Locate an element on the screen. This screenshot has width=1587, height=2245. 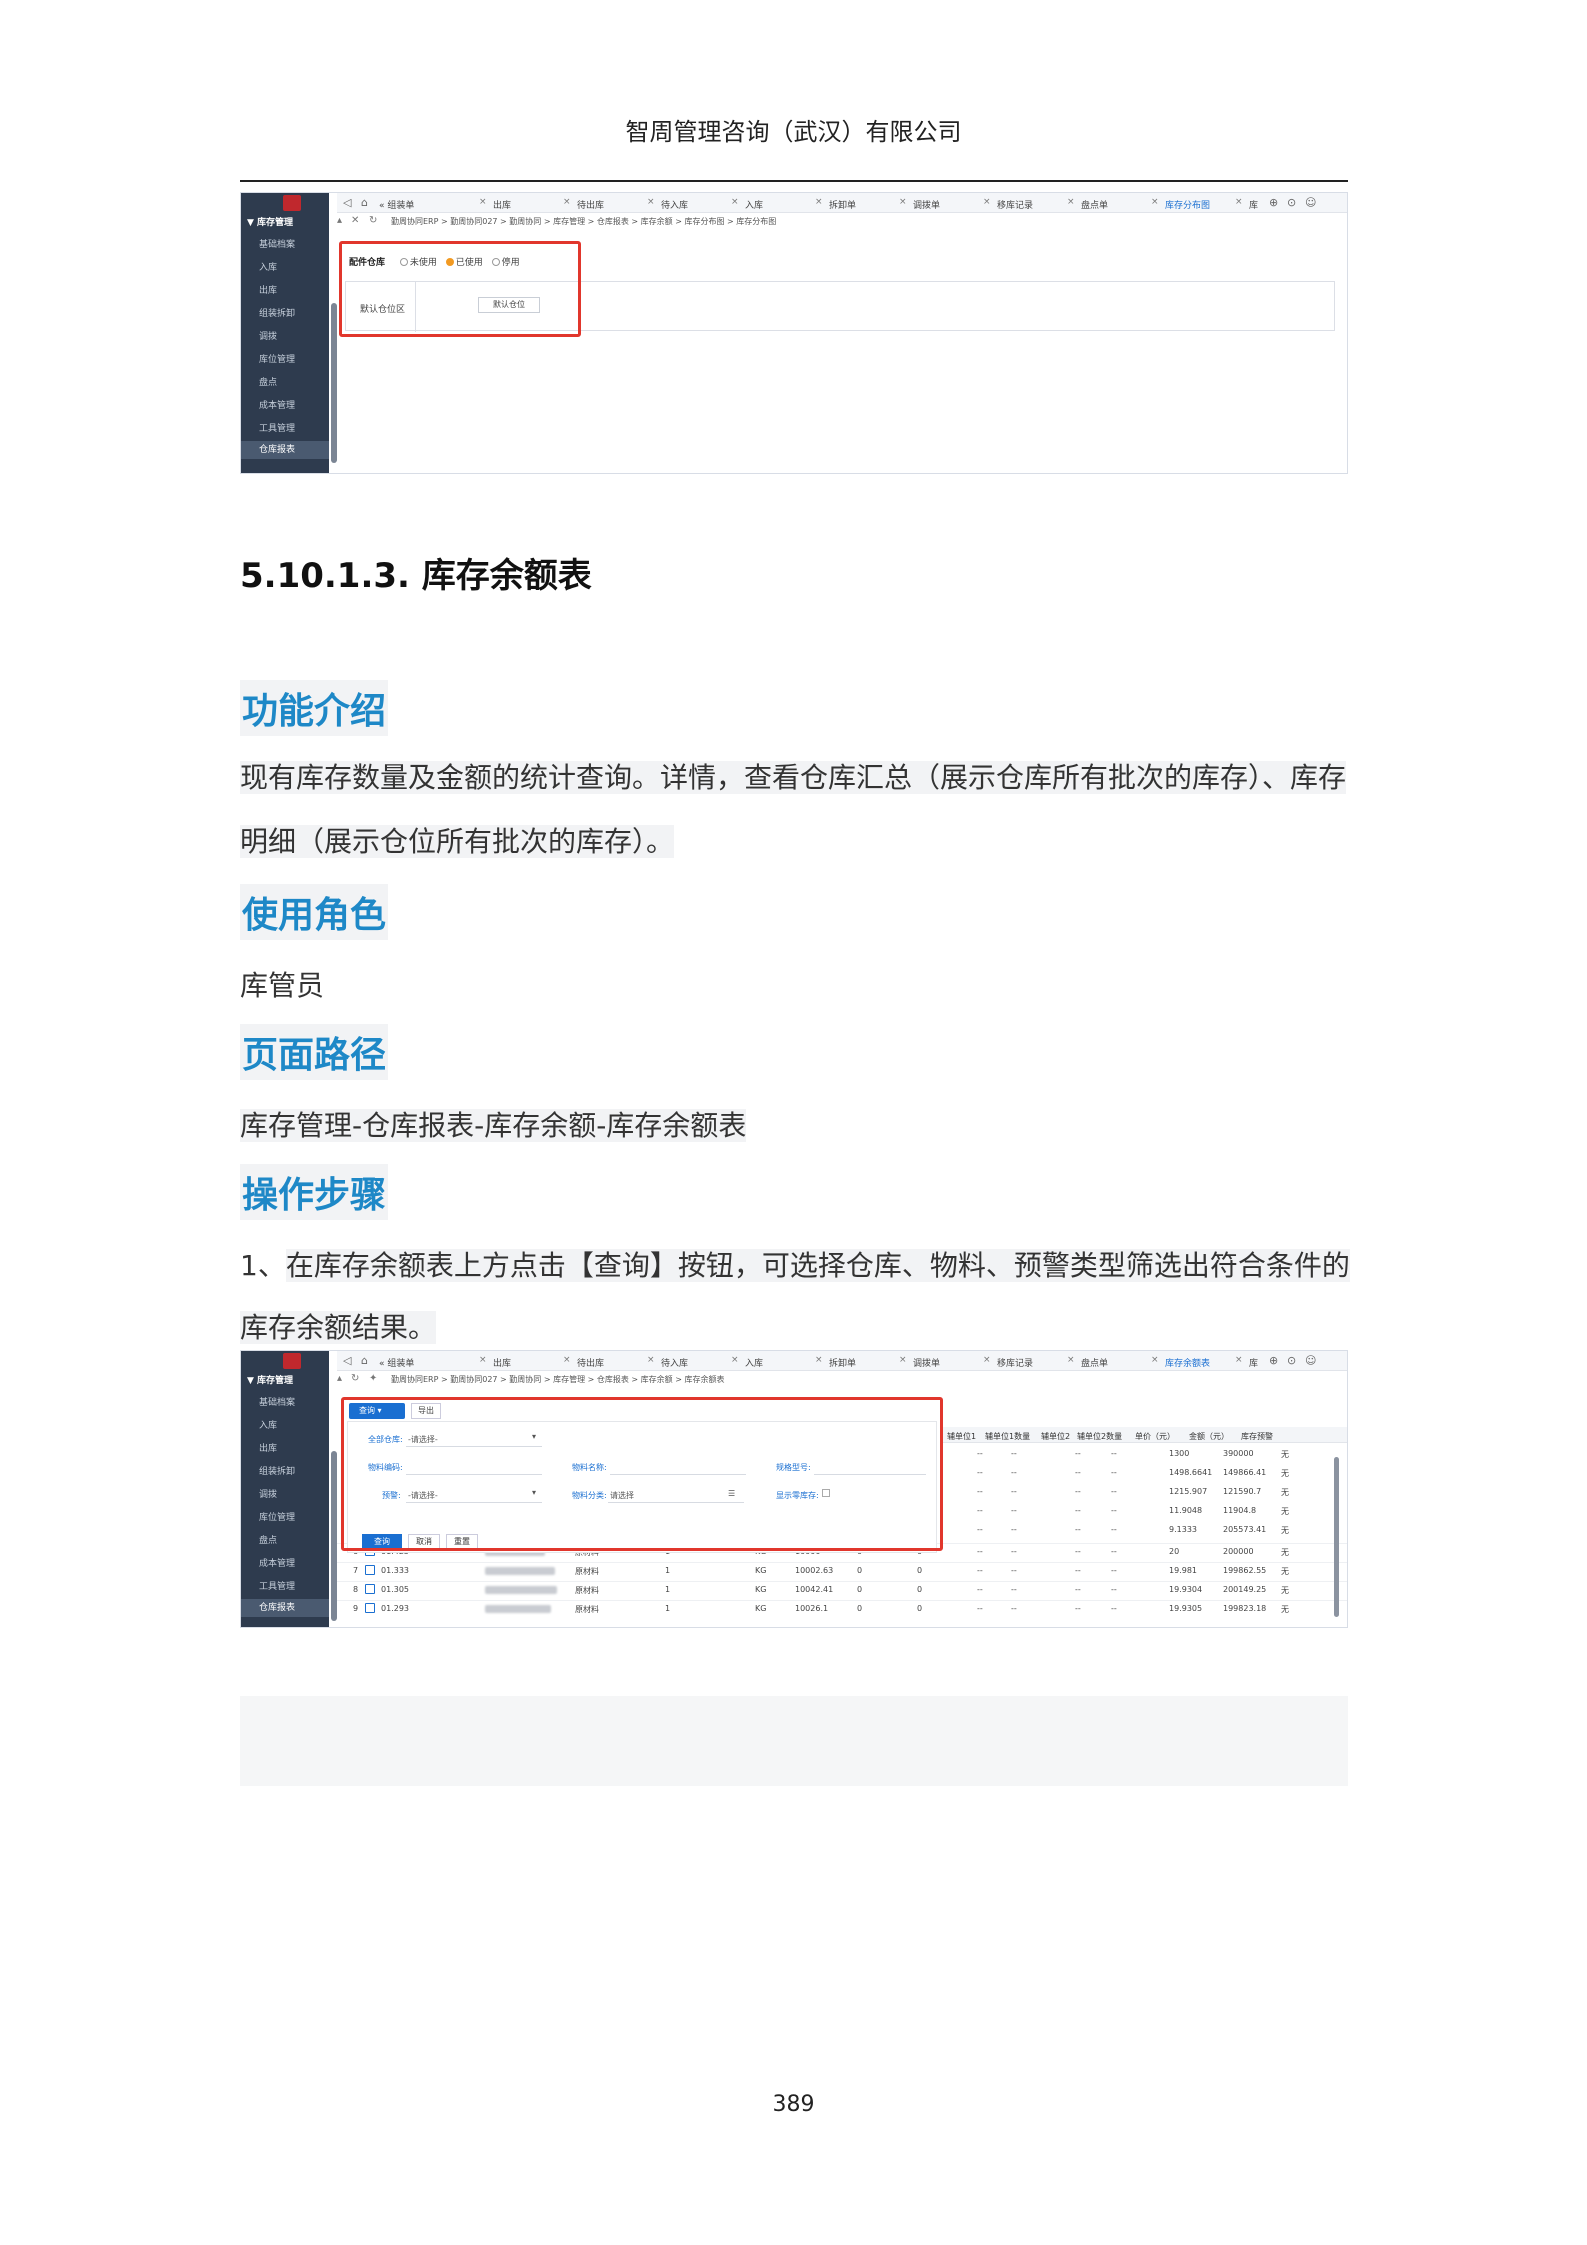
column-header: 辅单位2 is located at coordinates (1055, 1436).